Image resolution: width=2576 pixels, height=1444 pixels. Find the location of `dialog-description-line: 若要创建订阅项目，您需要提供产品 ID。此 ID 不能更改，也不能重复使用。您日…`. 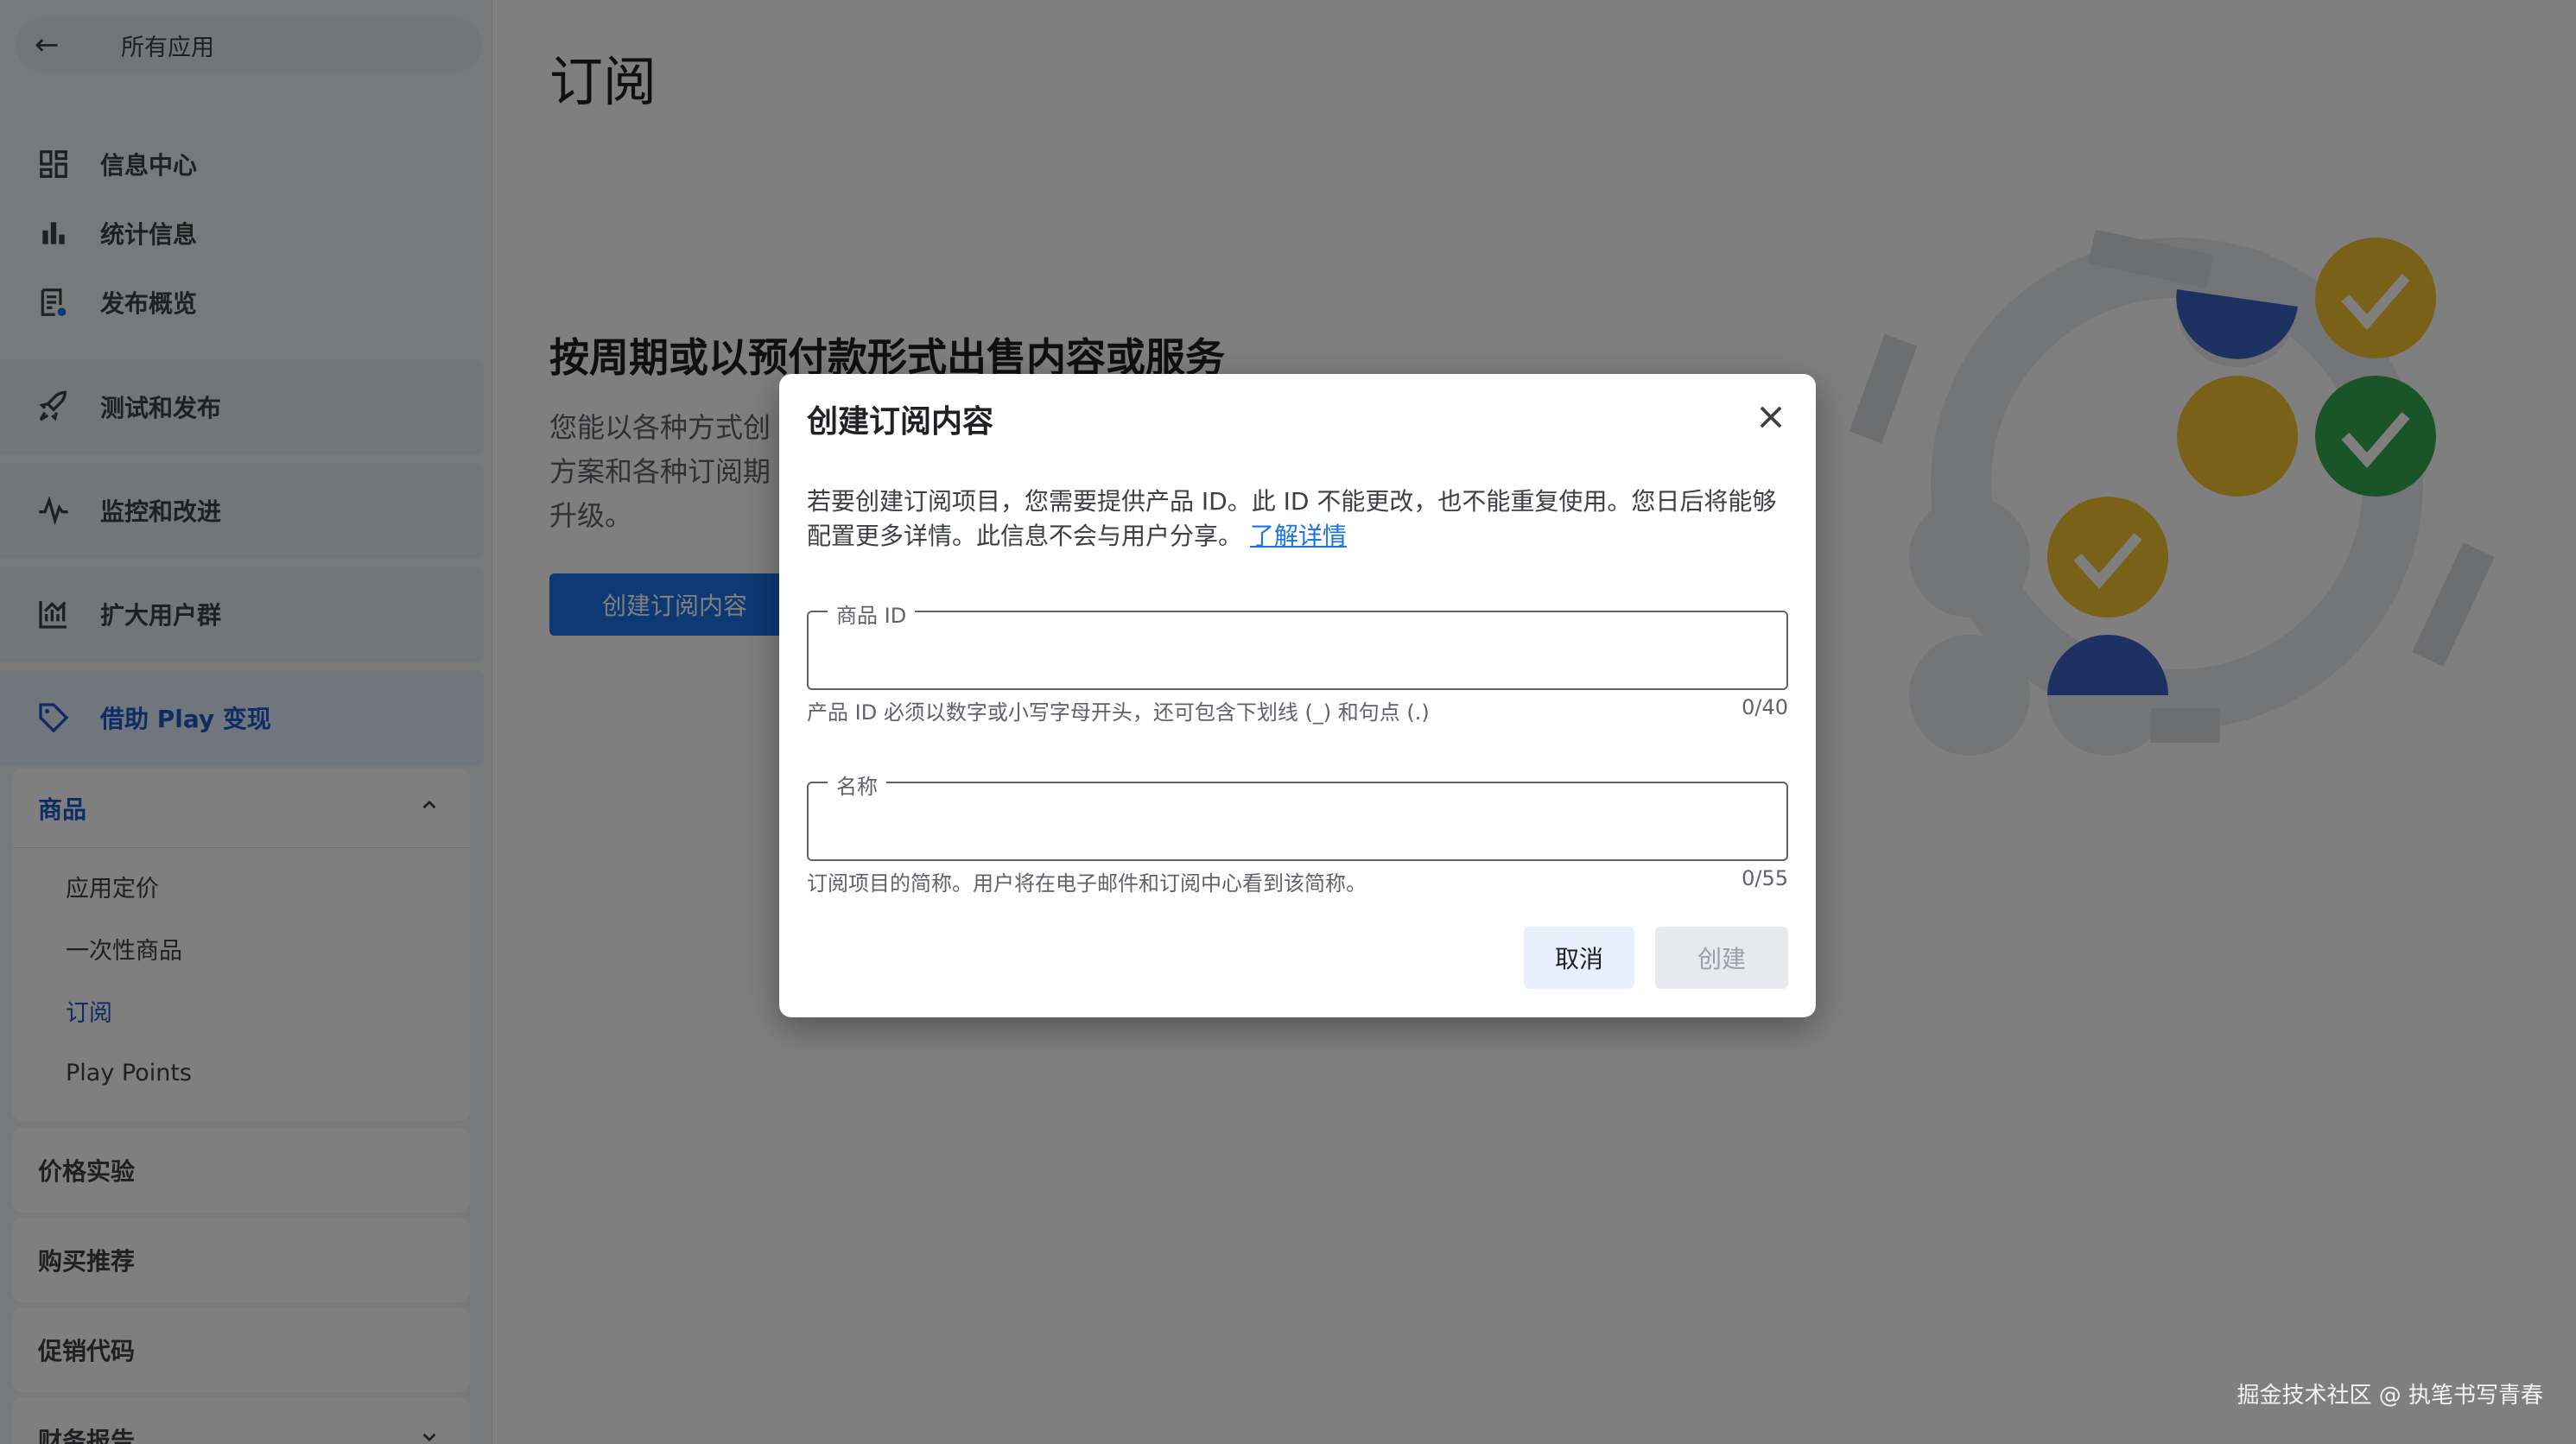

dialog-description-line: 若要创建订阅项目，您需要提供产品 ID。此 ID 不能更改，也不能重复使用。您日… is located at coordinates (1292, 502).